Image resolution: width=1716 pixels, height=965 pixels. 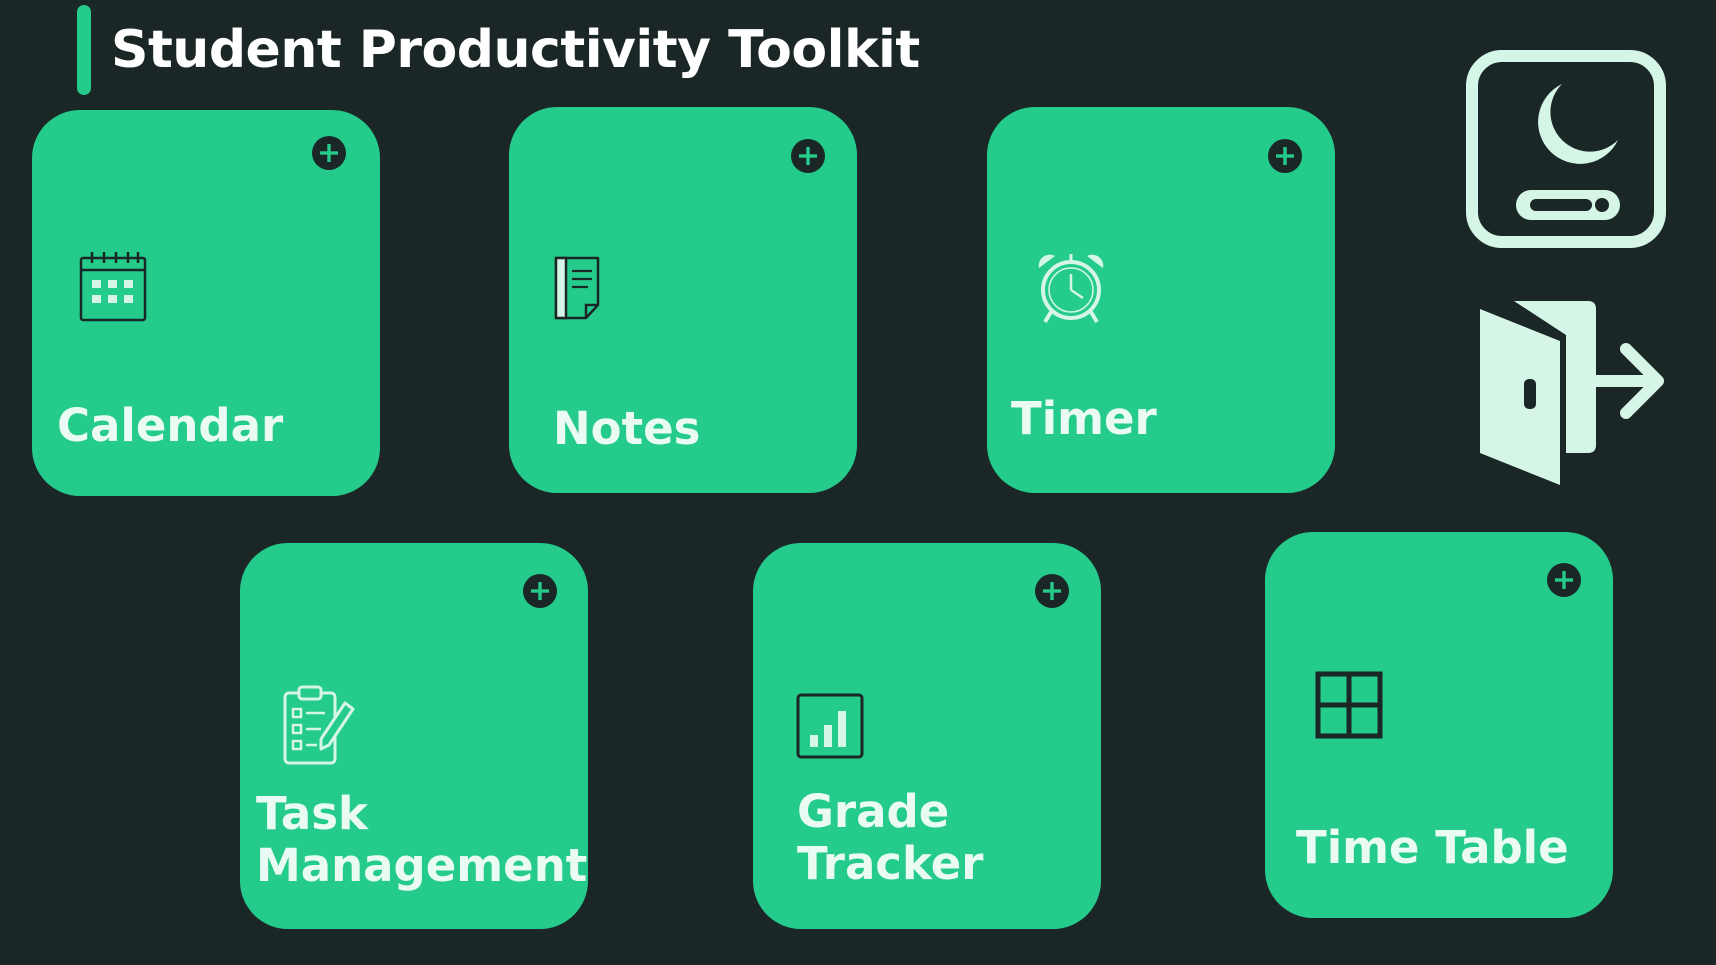 I want to click on notes-icon, so click(x=577, y=288).